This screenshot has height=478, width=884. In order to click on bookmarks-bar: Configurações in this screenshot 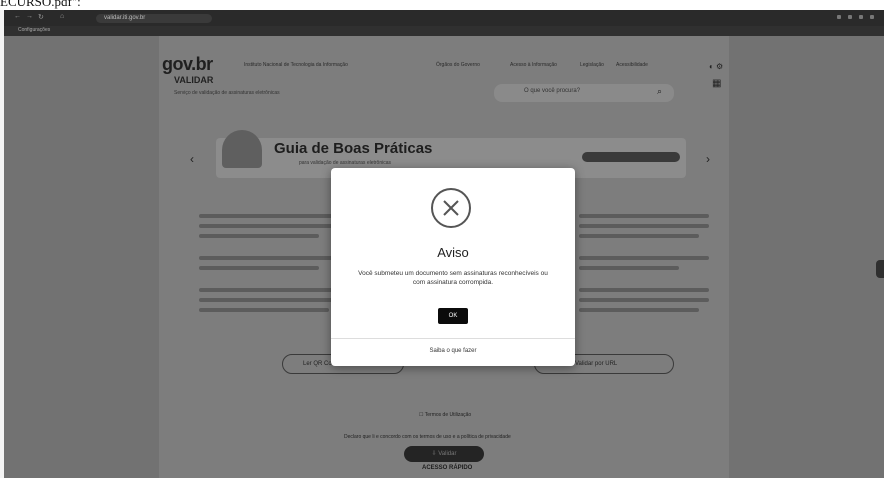, I will do `click(444, 31)`.